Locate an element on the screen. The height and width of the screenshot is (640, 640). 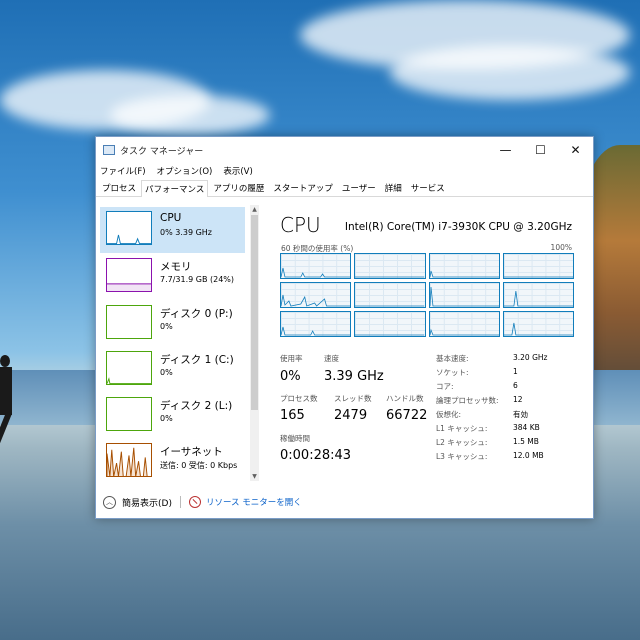
tab-details: 詳細 is located at coordinates (393, 187).